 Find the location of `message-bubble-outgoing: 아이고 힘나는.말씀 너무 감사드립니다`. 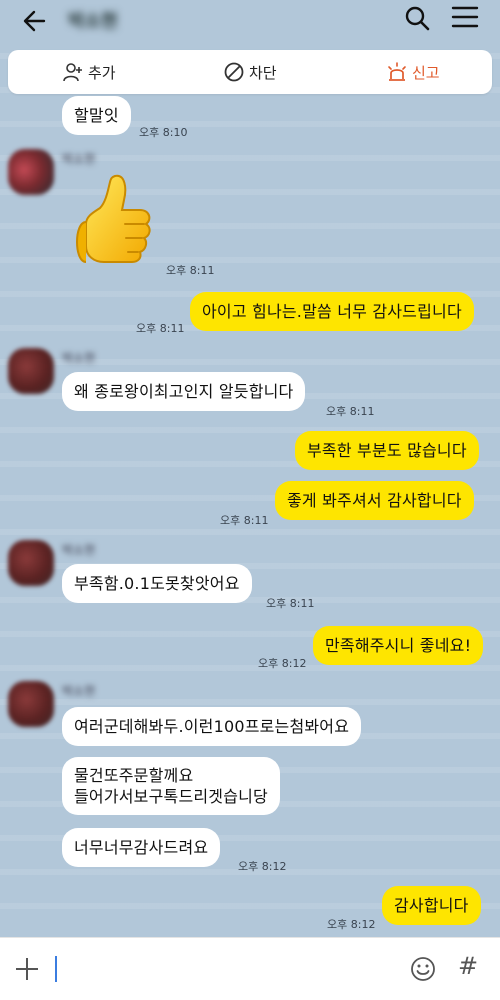

message-bubble-outgoing: 아이고 힘나는.말씀 너무 감사드립니다 is located at coordinates (332, 311).